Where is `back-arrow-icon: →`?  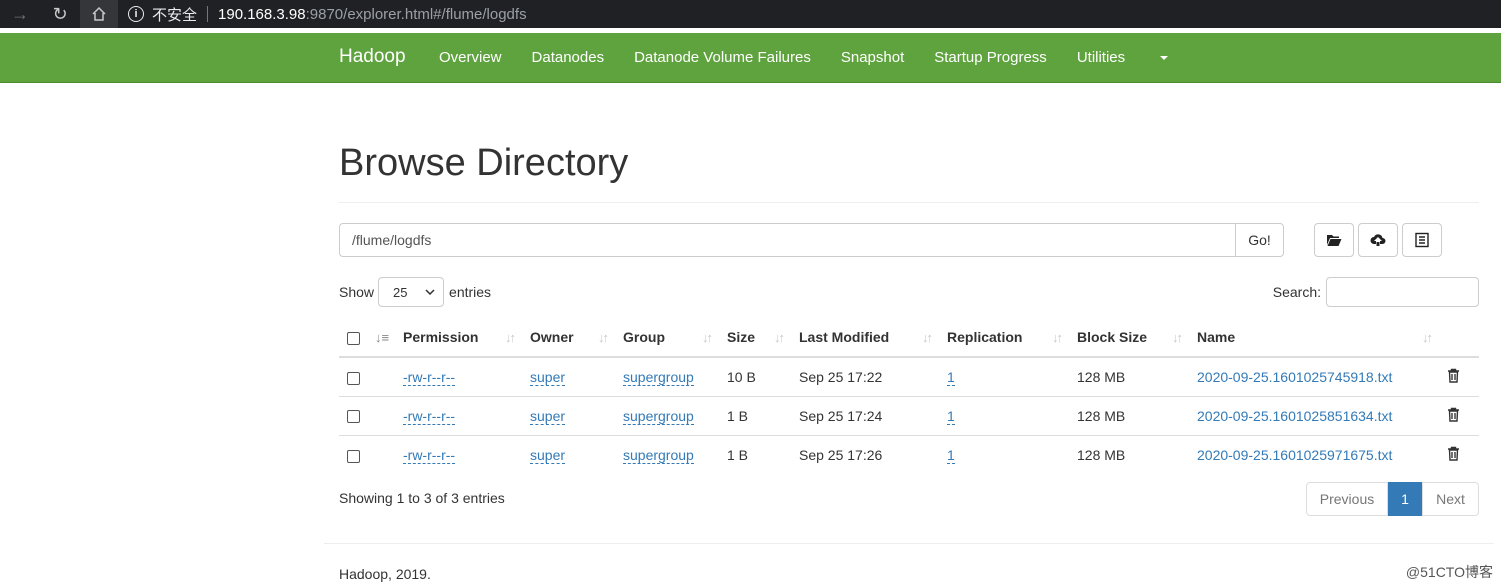 back-arrow-icon: → is located at coordinates (20, 14).